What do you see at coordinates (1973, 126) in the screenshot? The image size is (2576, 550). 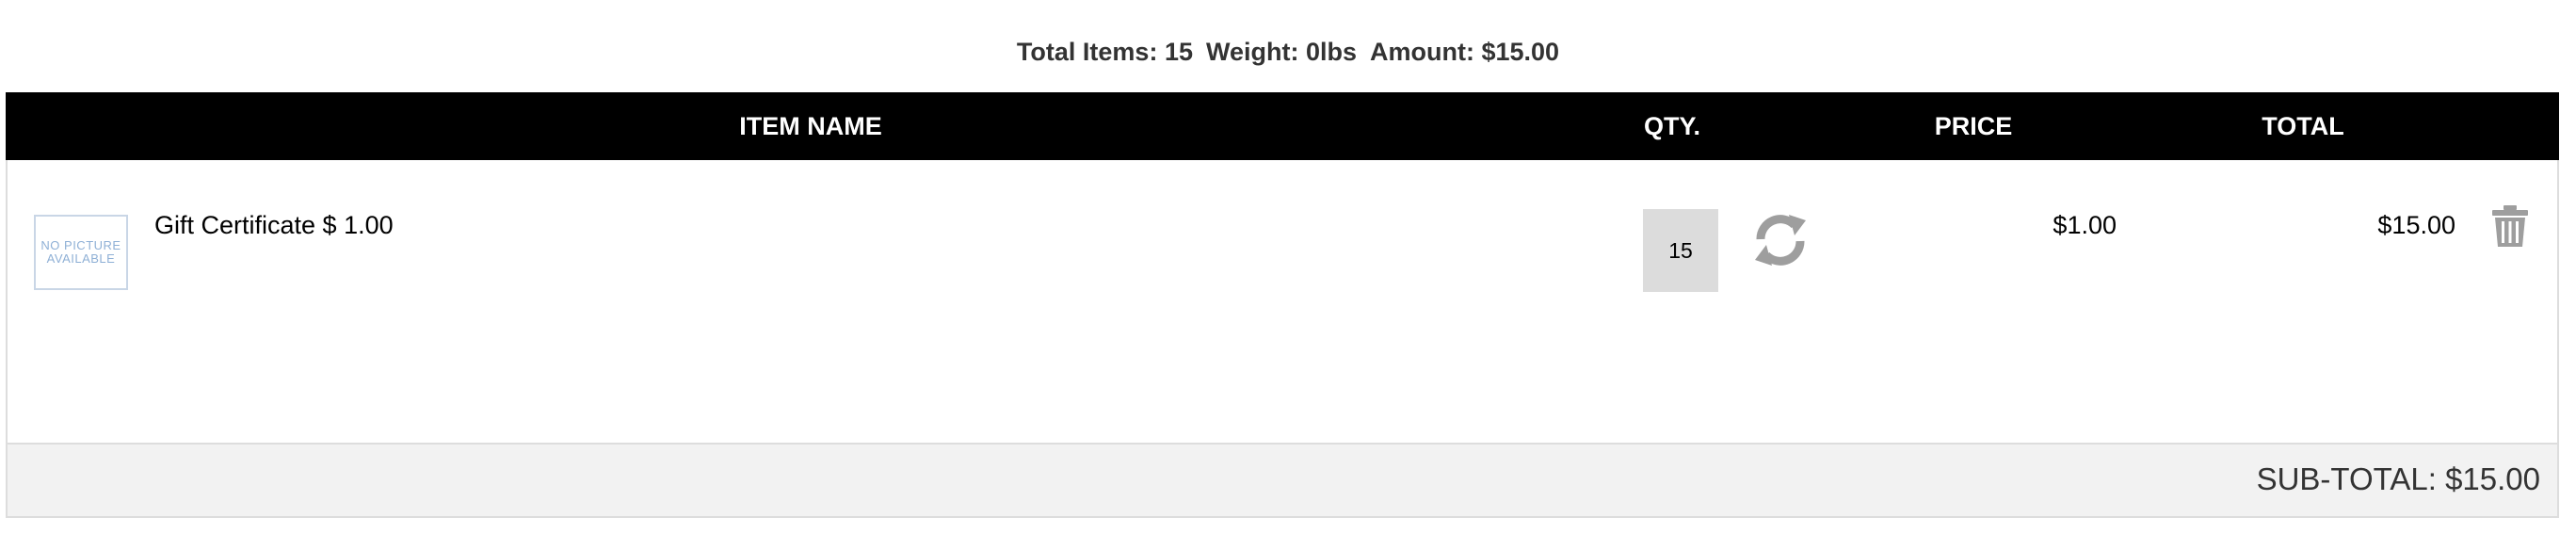 I see `header-price: PRICE` at bounding box center [1973, 126].